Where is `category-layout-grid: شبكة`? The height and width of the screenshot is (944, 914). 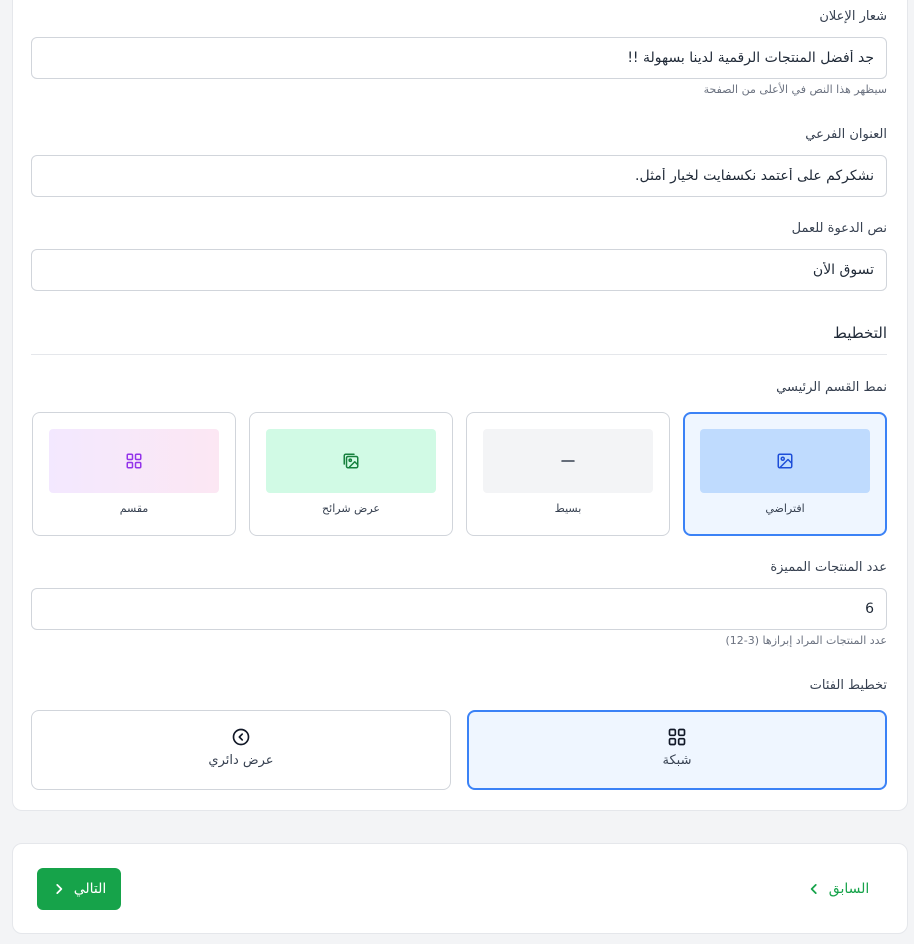
category-layout-grid: شبكة is located at coordinates (677, 750).